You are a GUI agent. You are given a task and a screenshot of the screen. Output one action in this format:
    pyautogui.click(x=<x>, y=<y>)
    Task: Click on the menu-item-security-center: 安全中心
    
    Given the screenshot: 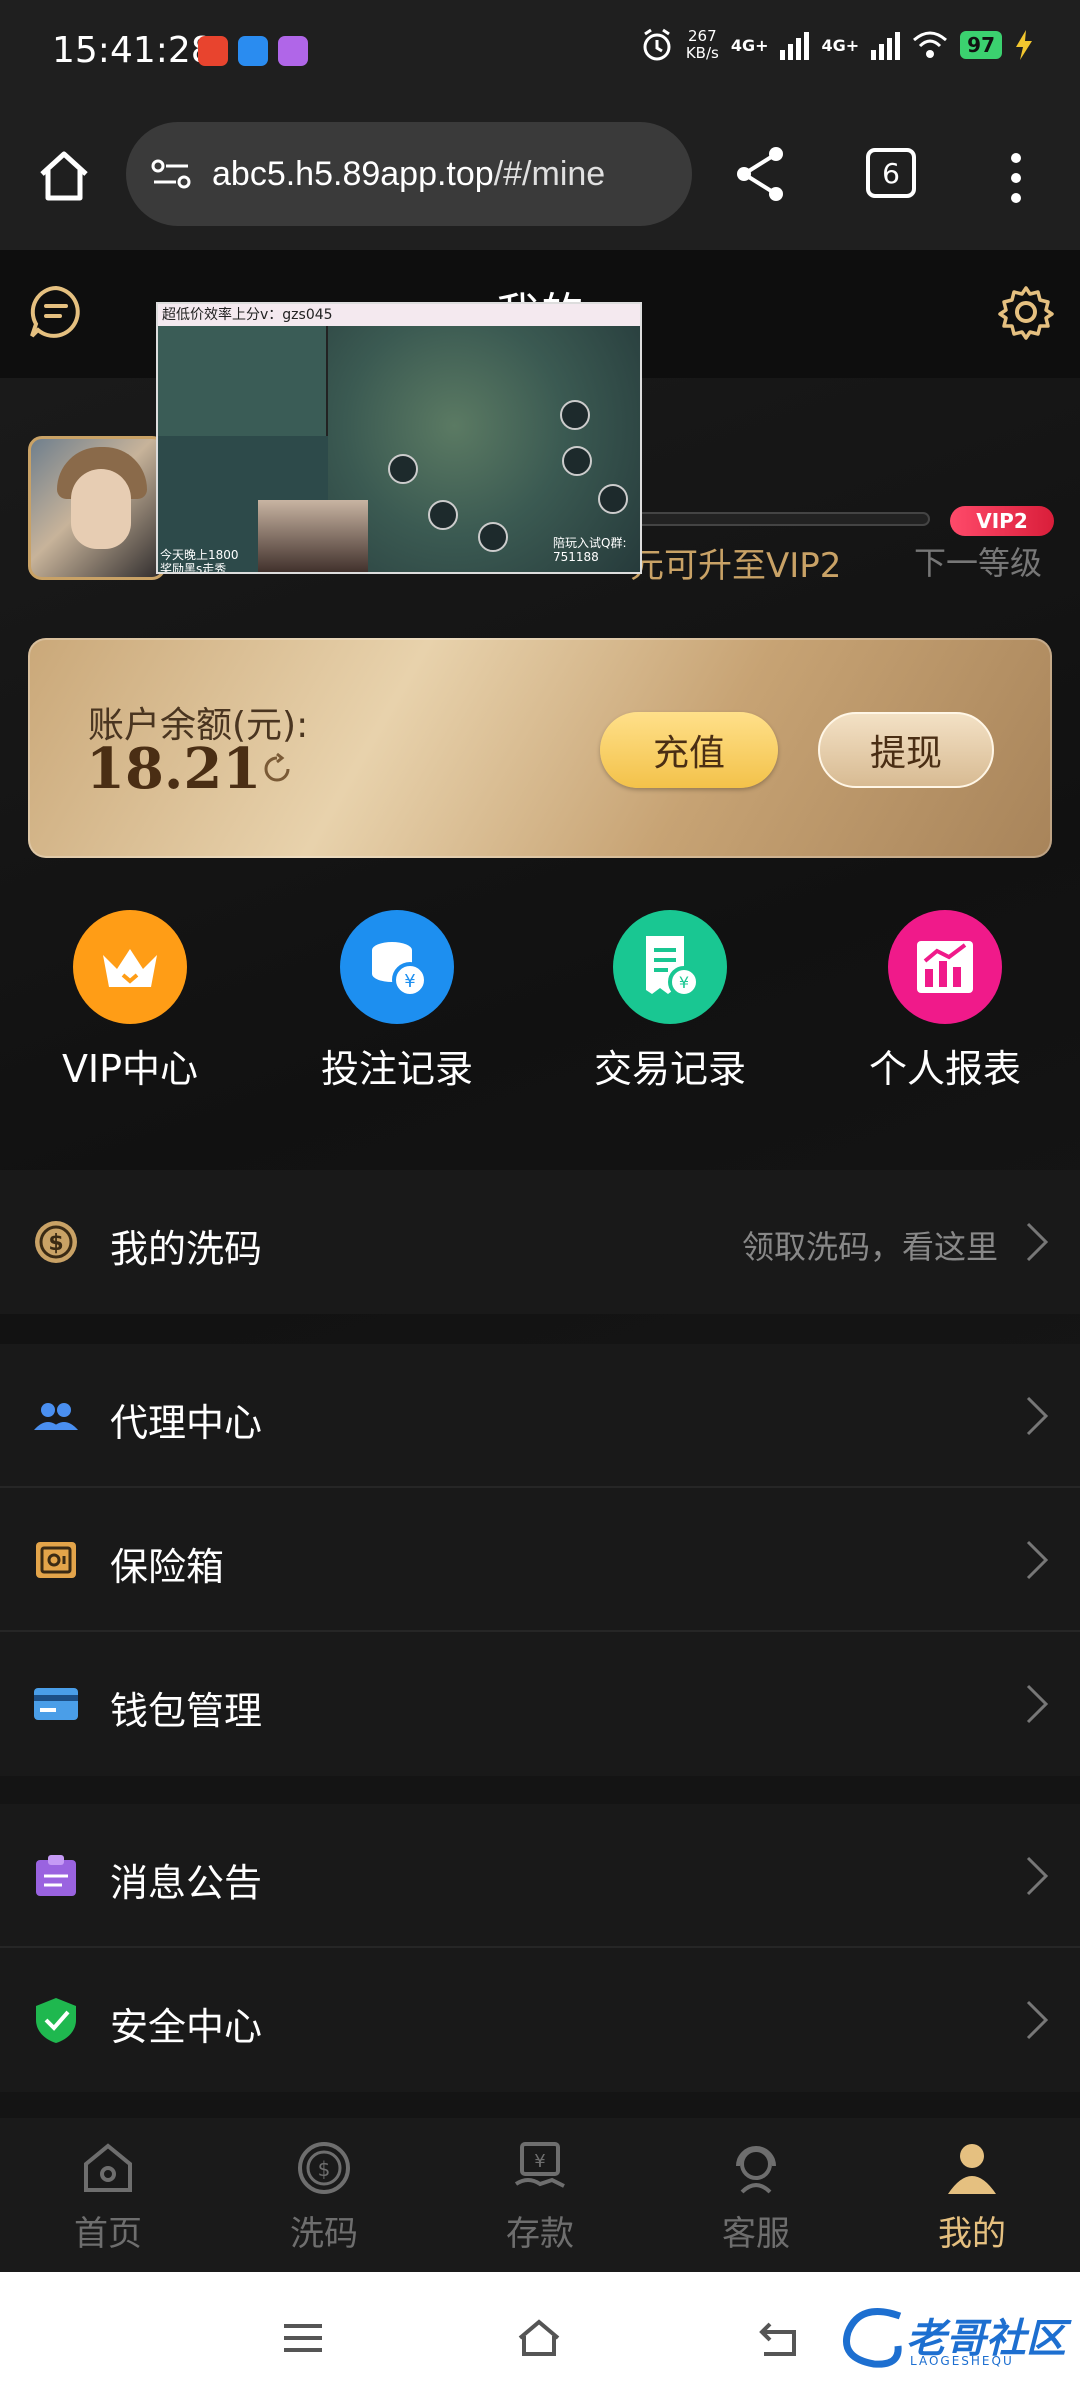 What is the action you would take?
    pyautogui.click(x=540, y=2020)
    